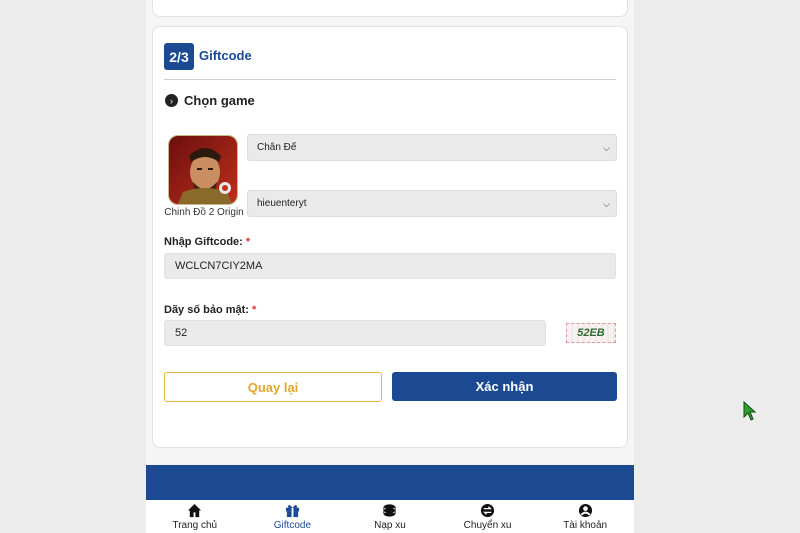 This screenshot has height=533, width=800. I want to click on confirm-button: Xác nhận, so click(504, 386).